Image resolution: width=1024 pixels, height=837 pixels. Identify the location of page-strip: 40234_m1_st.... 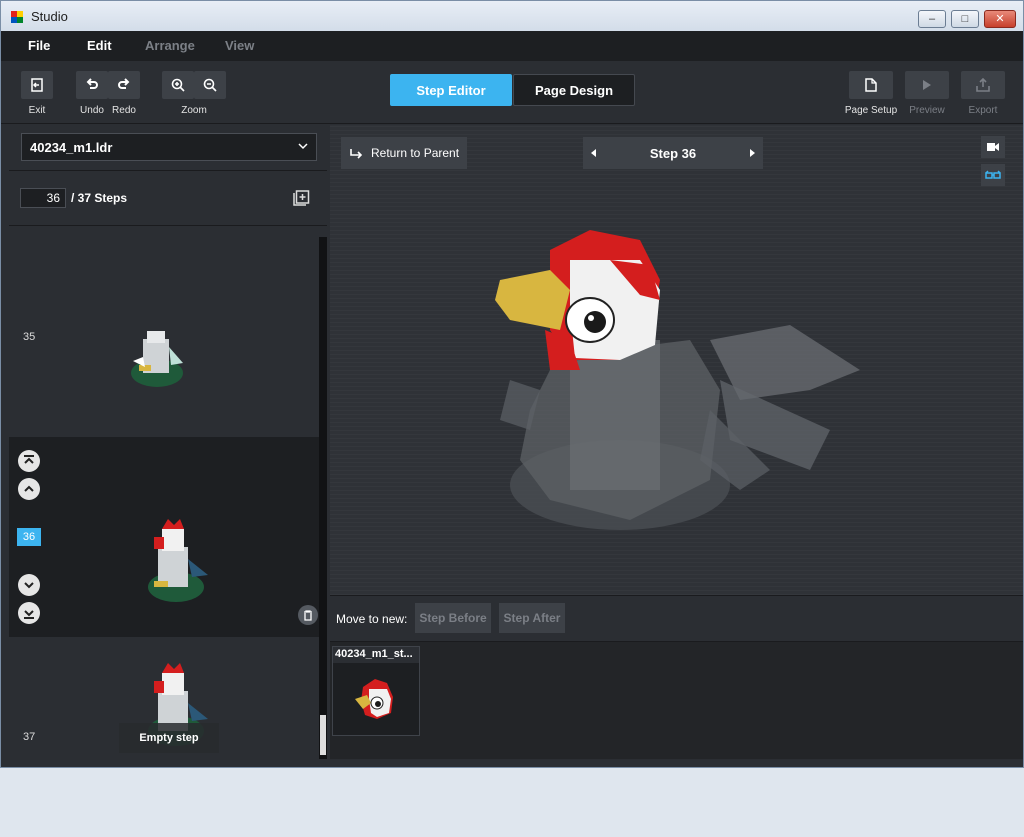
(676, 700).